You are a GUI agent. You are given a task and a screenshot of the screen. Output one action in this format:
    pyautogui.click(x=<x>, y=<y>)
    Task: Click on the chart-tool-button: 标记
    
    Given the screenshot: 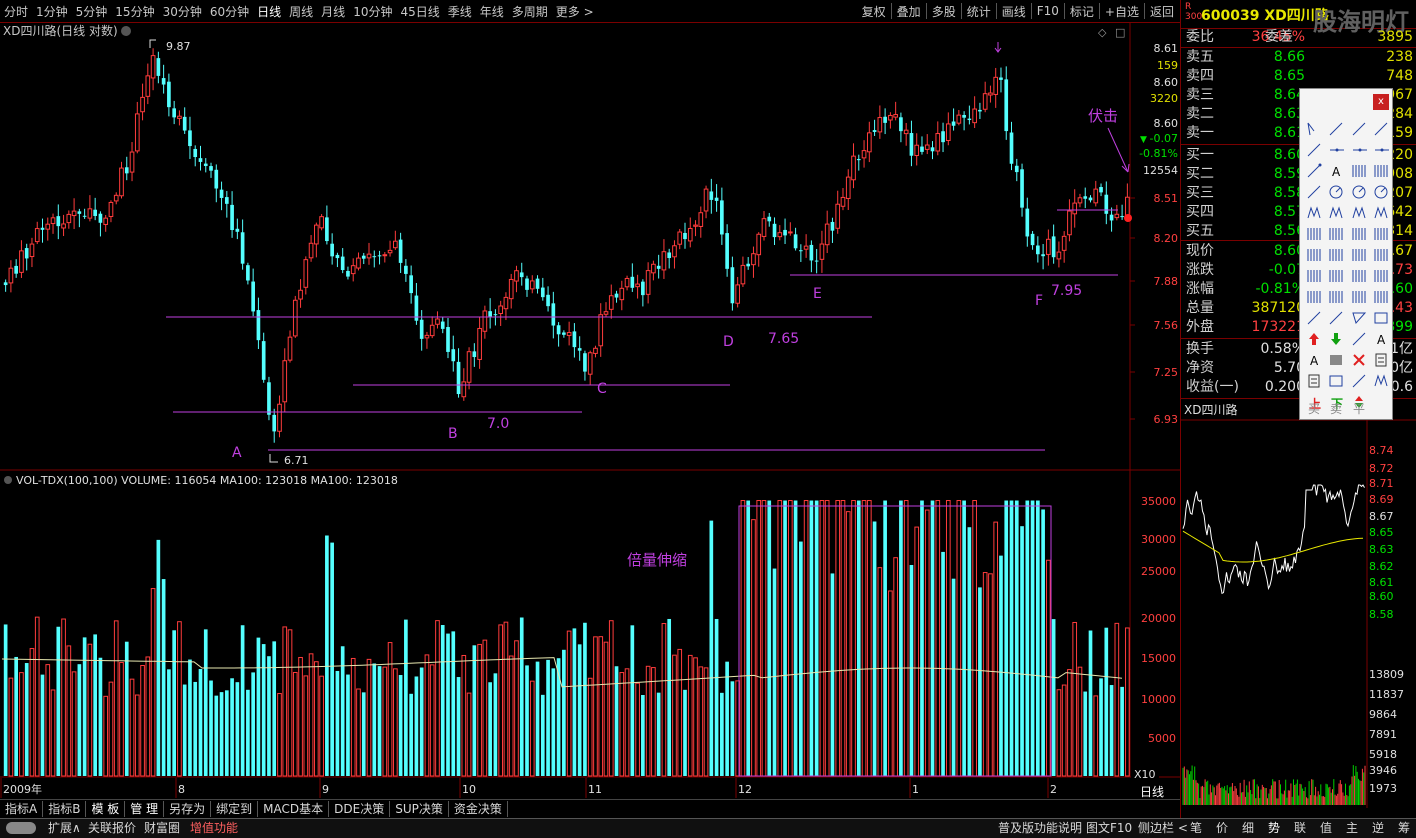 What is the action you would take?
    pyautogui.click(x=1082, y=11)
    